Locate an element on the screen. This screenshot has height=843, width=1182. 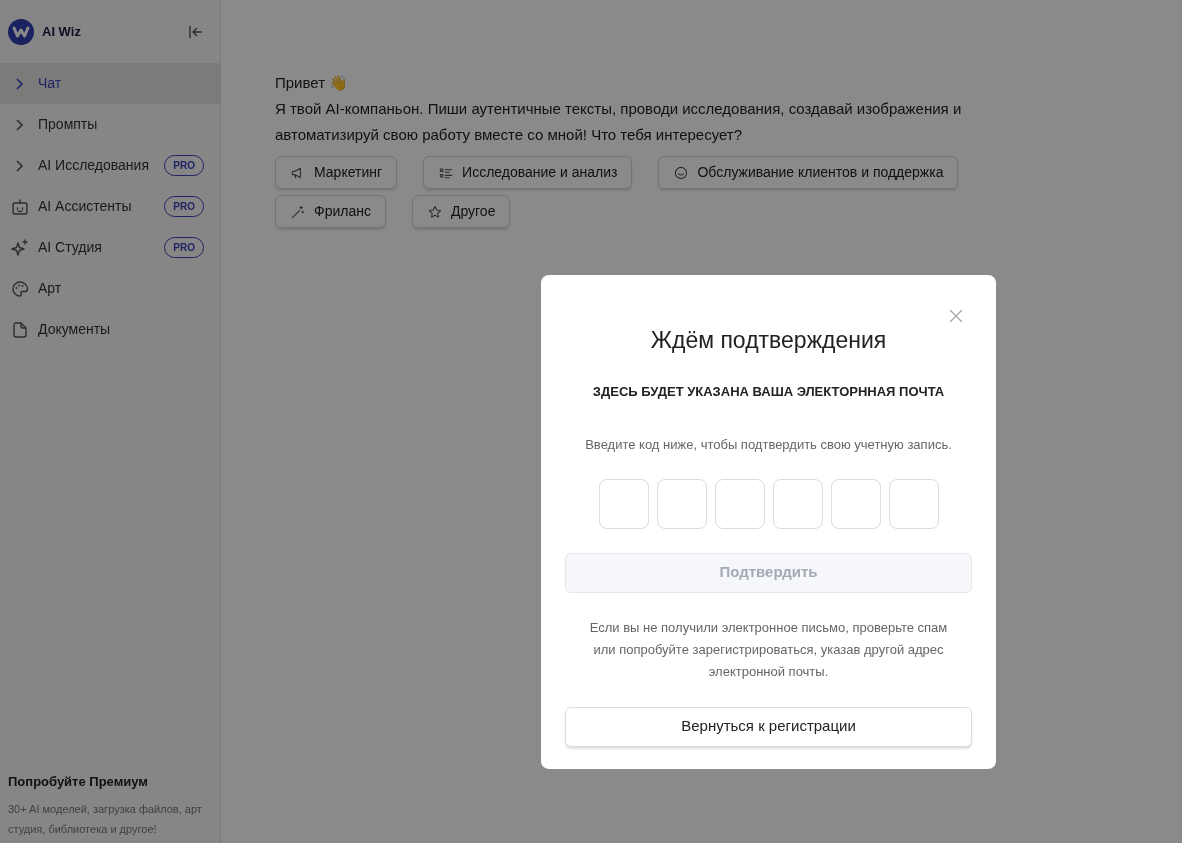
greeting-text: Привет 👋 is located at coordinates (312, 83).